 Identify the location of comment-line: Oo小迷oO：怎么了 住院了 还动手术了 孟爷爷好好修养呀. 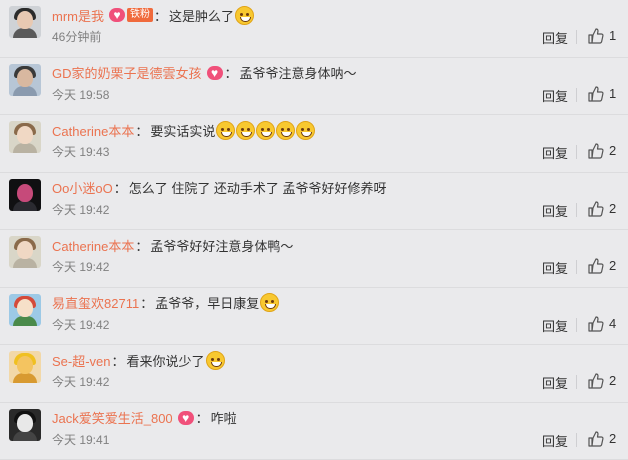
(219, 188).